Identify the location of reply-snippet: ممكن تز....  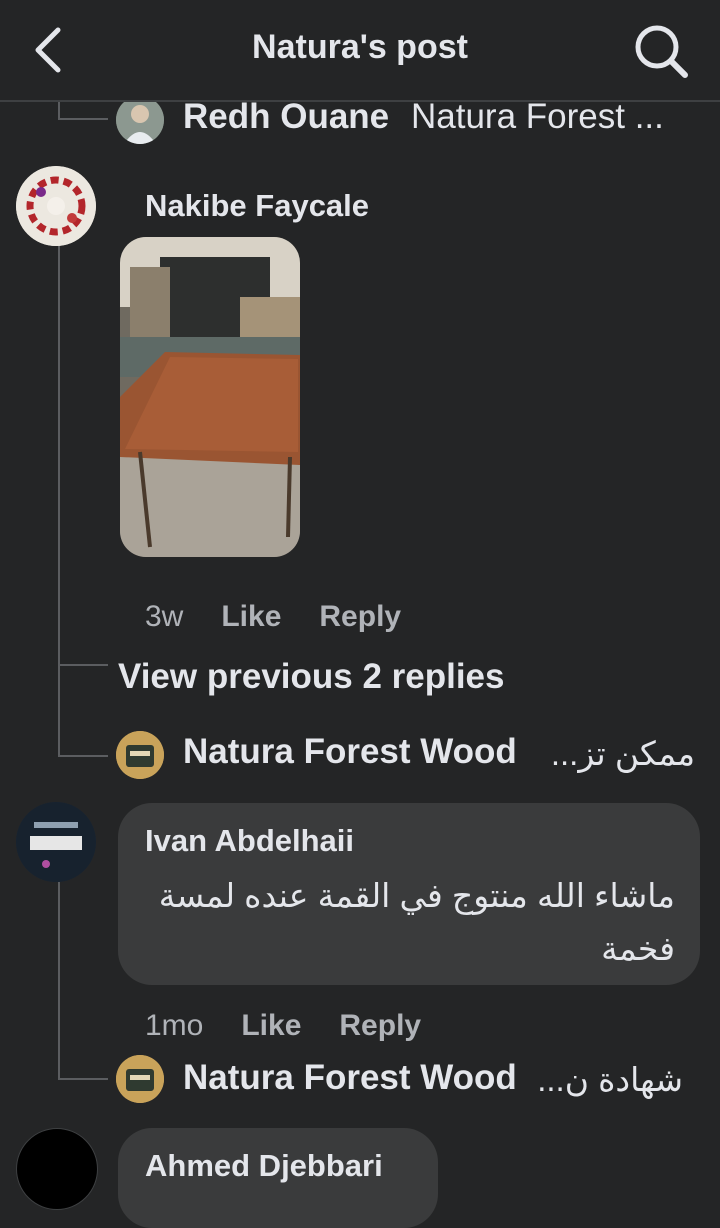
(622, 753).